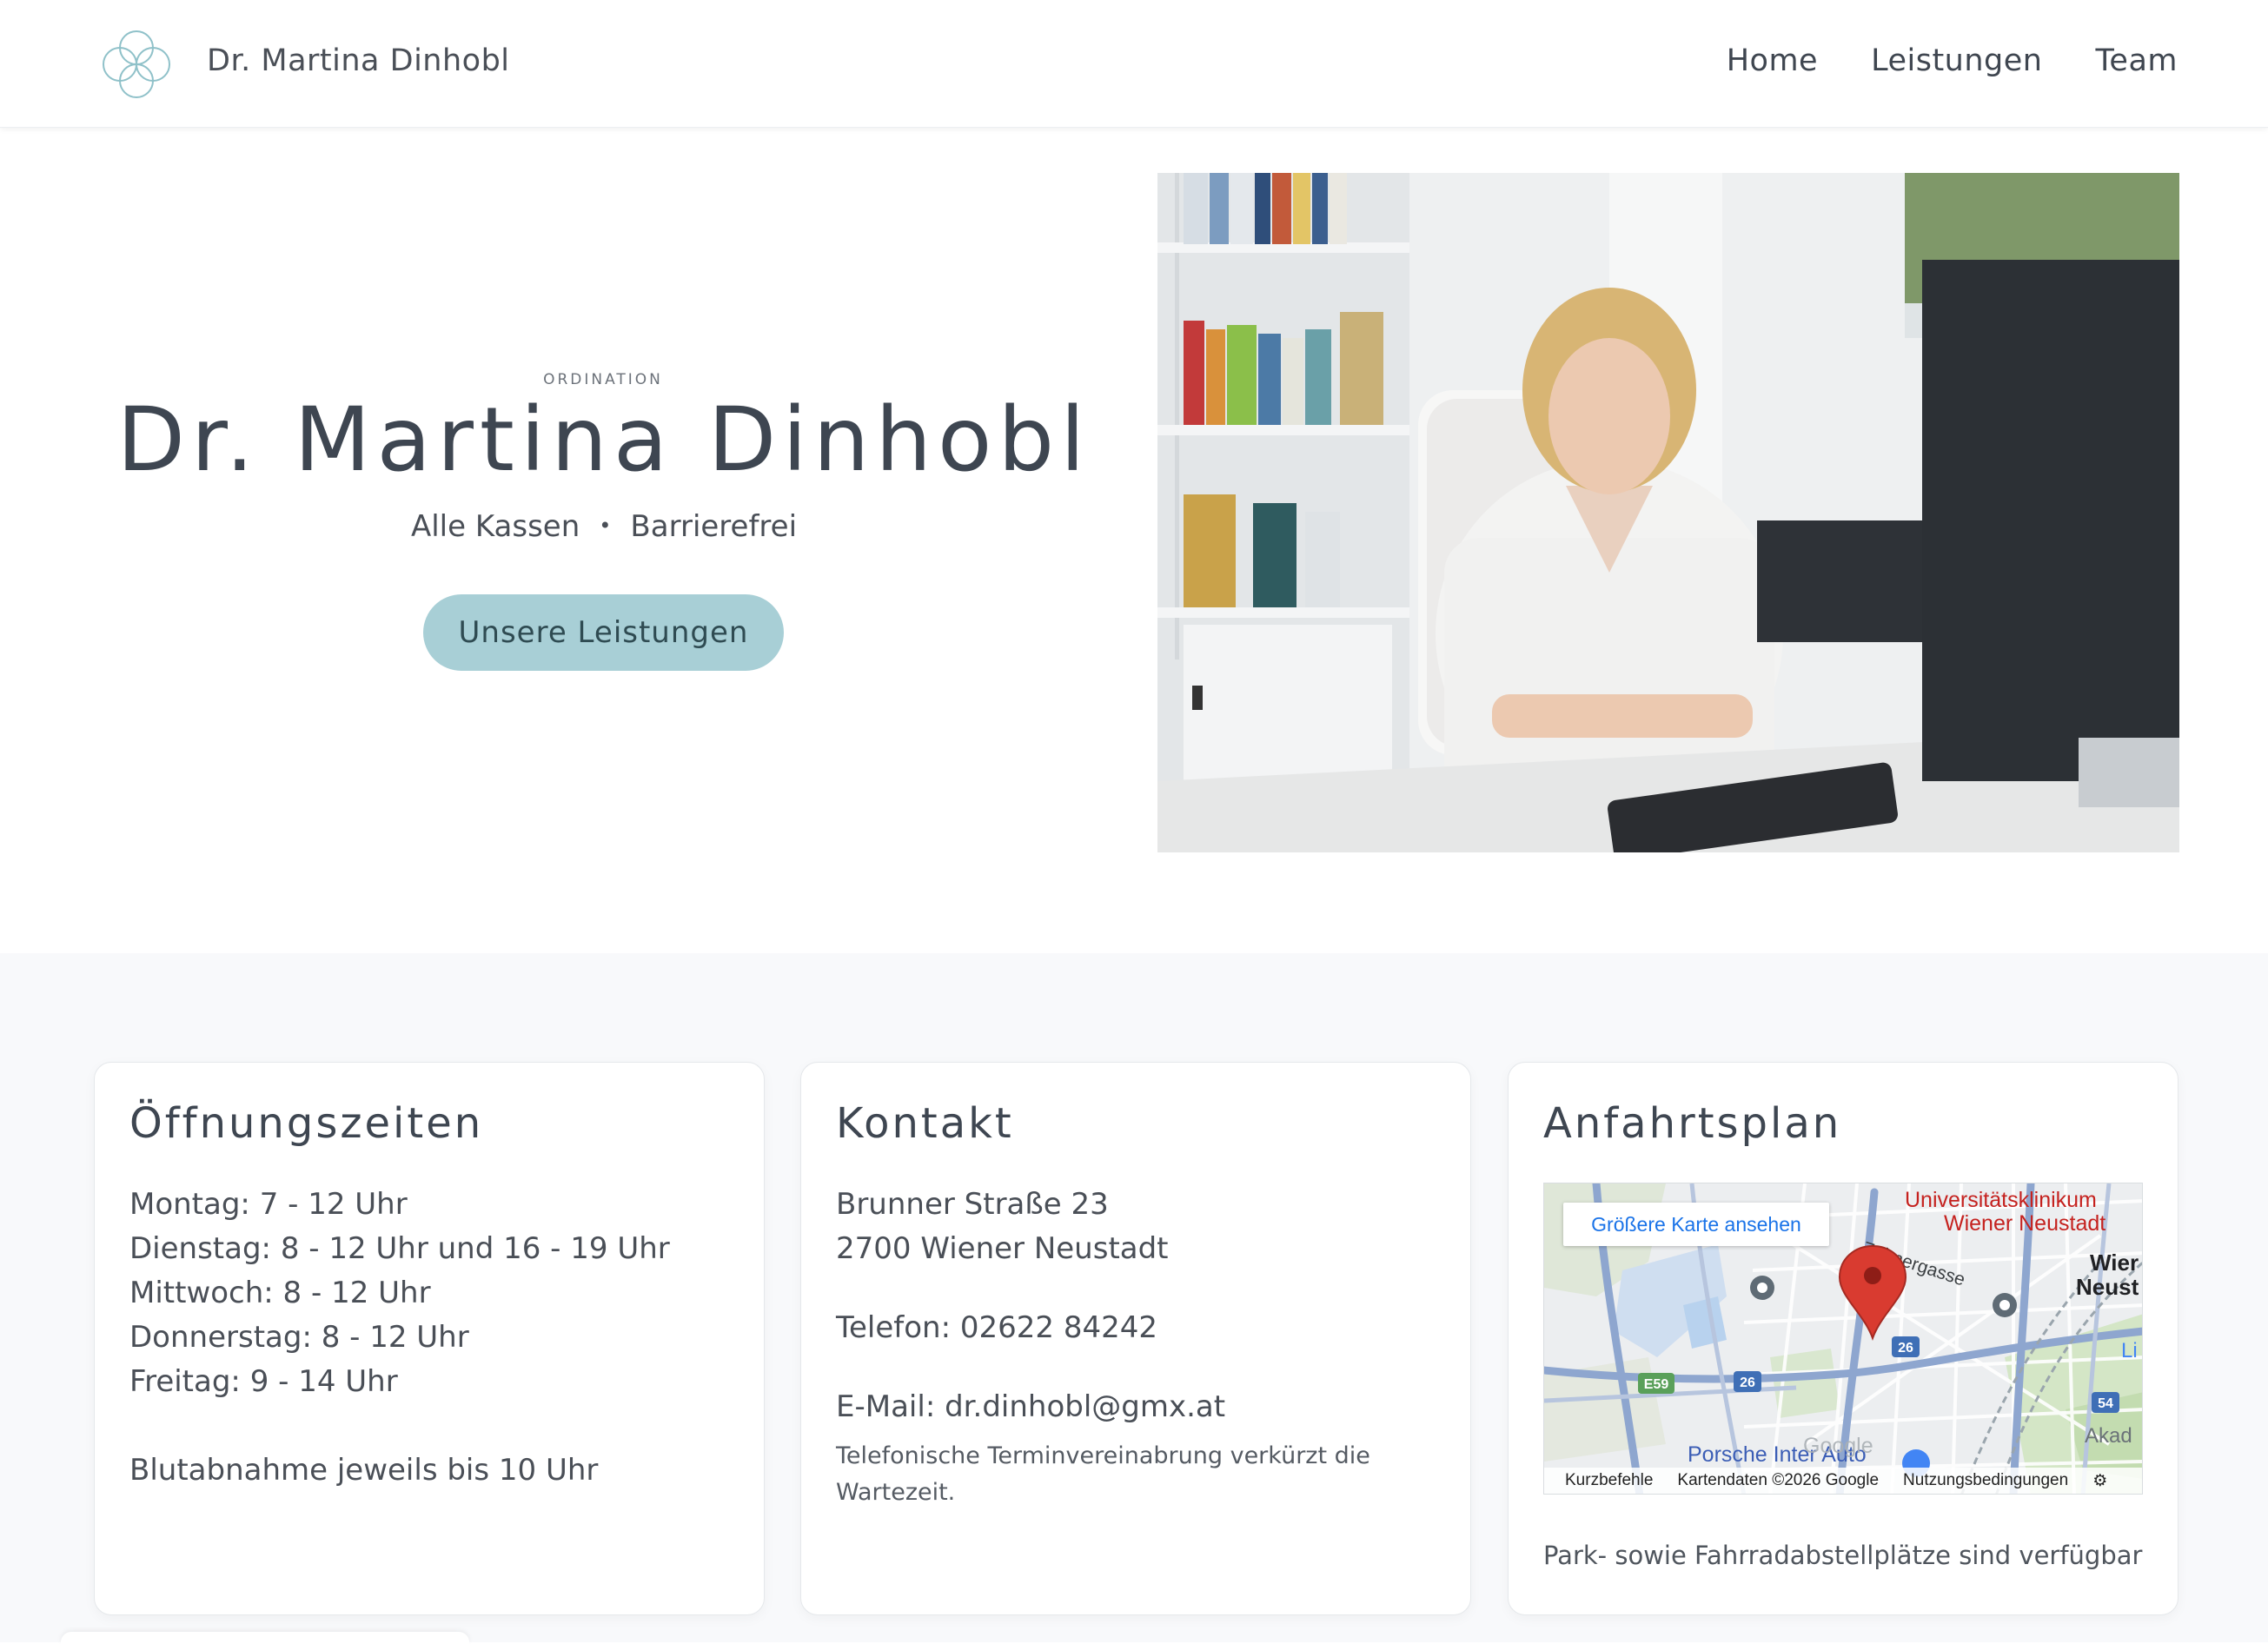  What do you see at coordinates (299, 1337) in the screenshot?
I see `hours-thursday: Donnerstag: 8 - 12 Uhr` at bounding box center [299, 1337].